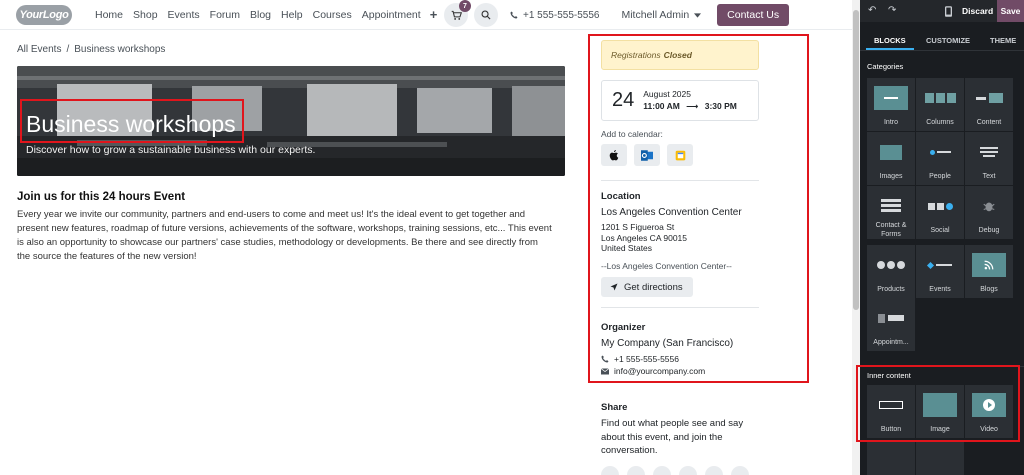 This screenshot has width=1024, height=475. What do you see at coordinates (989, 405) in the screenshot?
I see `video-play-icon` at bounding box center [989, 405].